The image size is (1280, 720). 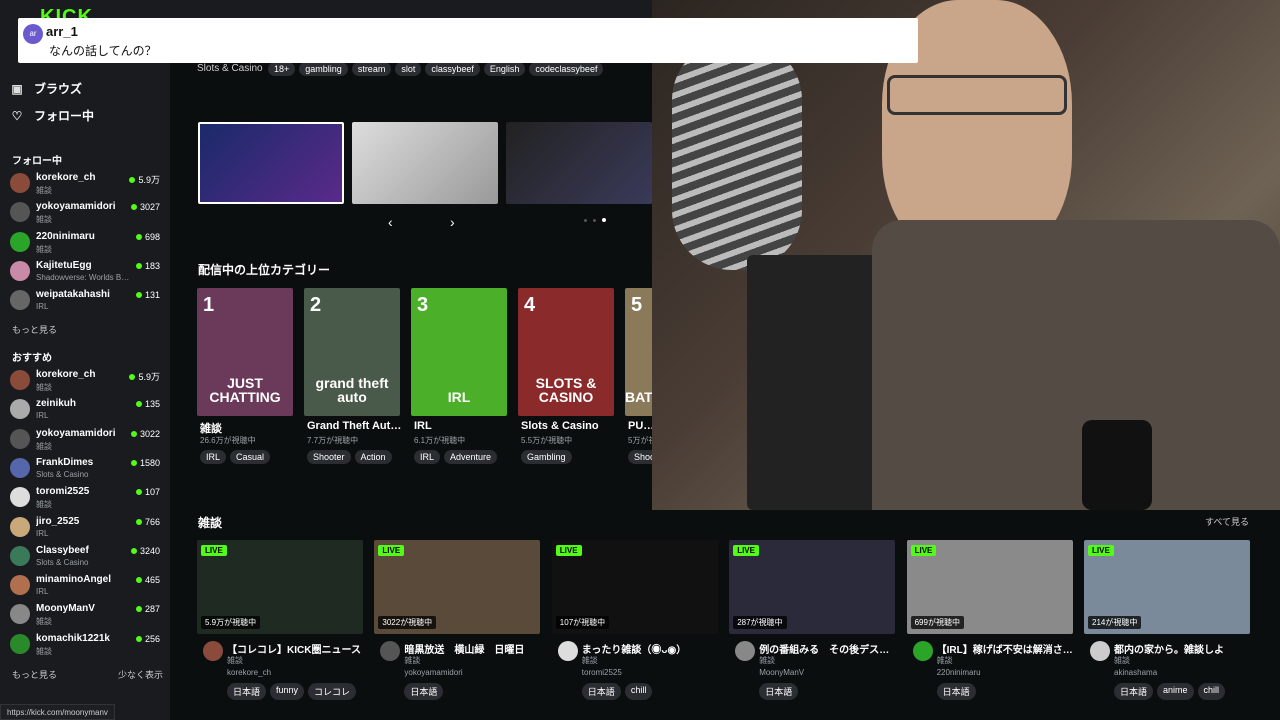 I want to click on stream-title: まったり雑談（◉ᴗ◉）, so click(x=651, y=648).